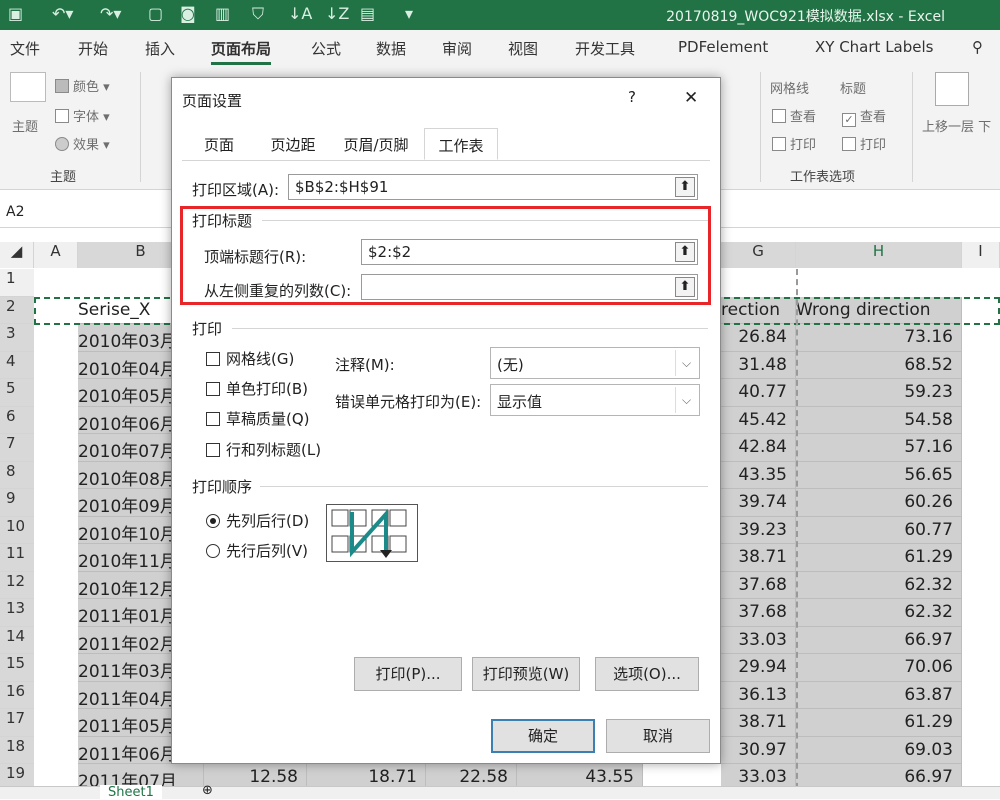 This screenshot has width=1000, height=800. Describe the element at coordinates (56, 255) in the screenshot. I see `column-header-a: A` at that location.